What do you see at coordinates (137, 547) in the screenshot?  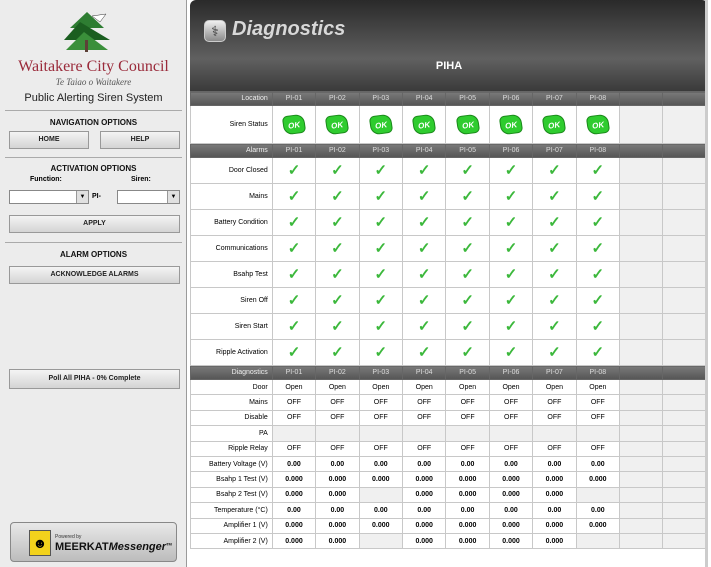 I see `brand-part-2: Messenger` at bounding box center [137, 547].